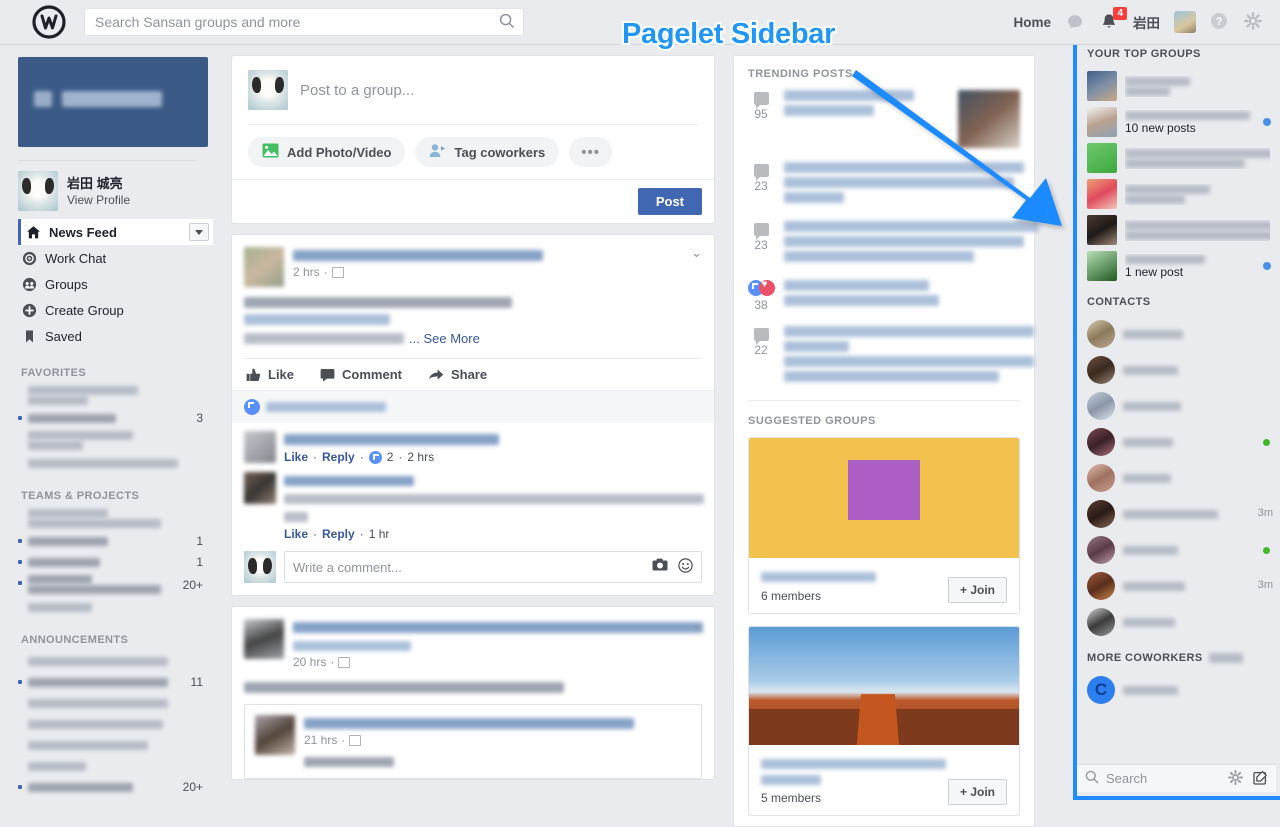 The height and width of the screenshot is (827, 1280). Describe the element at coordinates (891, 356) in the screenshot. I see `trending-post-item: 22` at that location.